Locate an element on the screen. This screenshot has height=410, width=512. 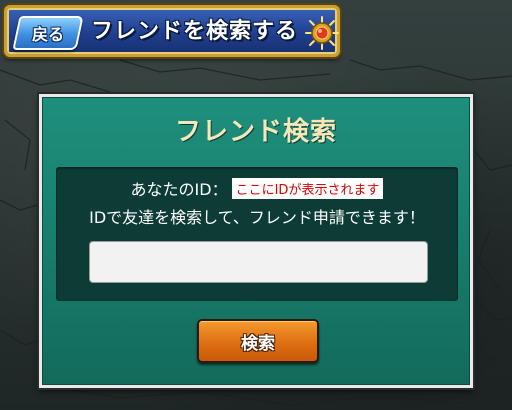
back-button-label: 戻る is located at coordinates (47, 34).